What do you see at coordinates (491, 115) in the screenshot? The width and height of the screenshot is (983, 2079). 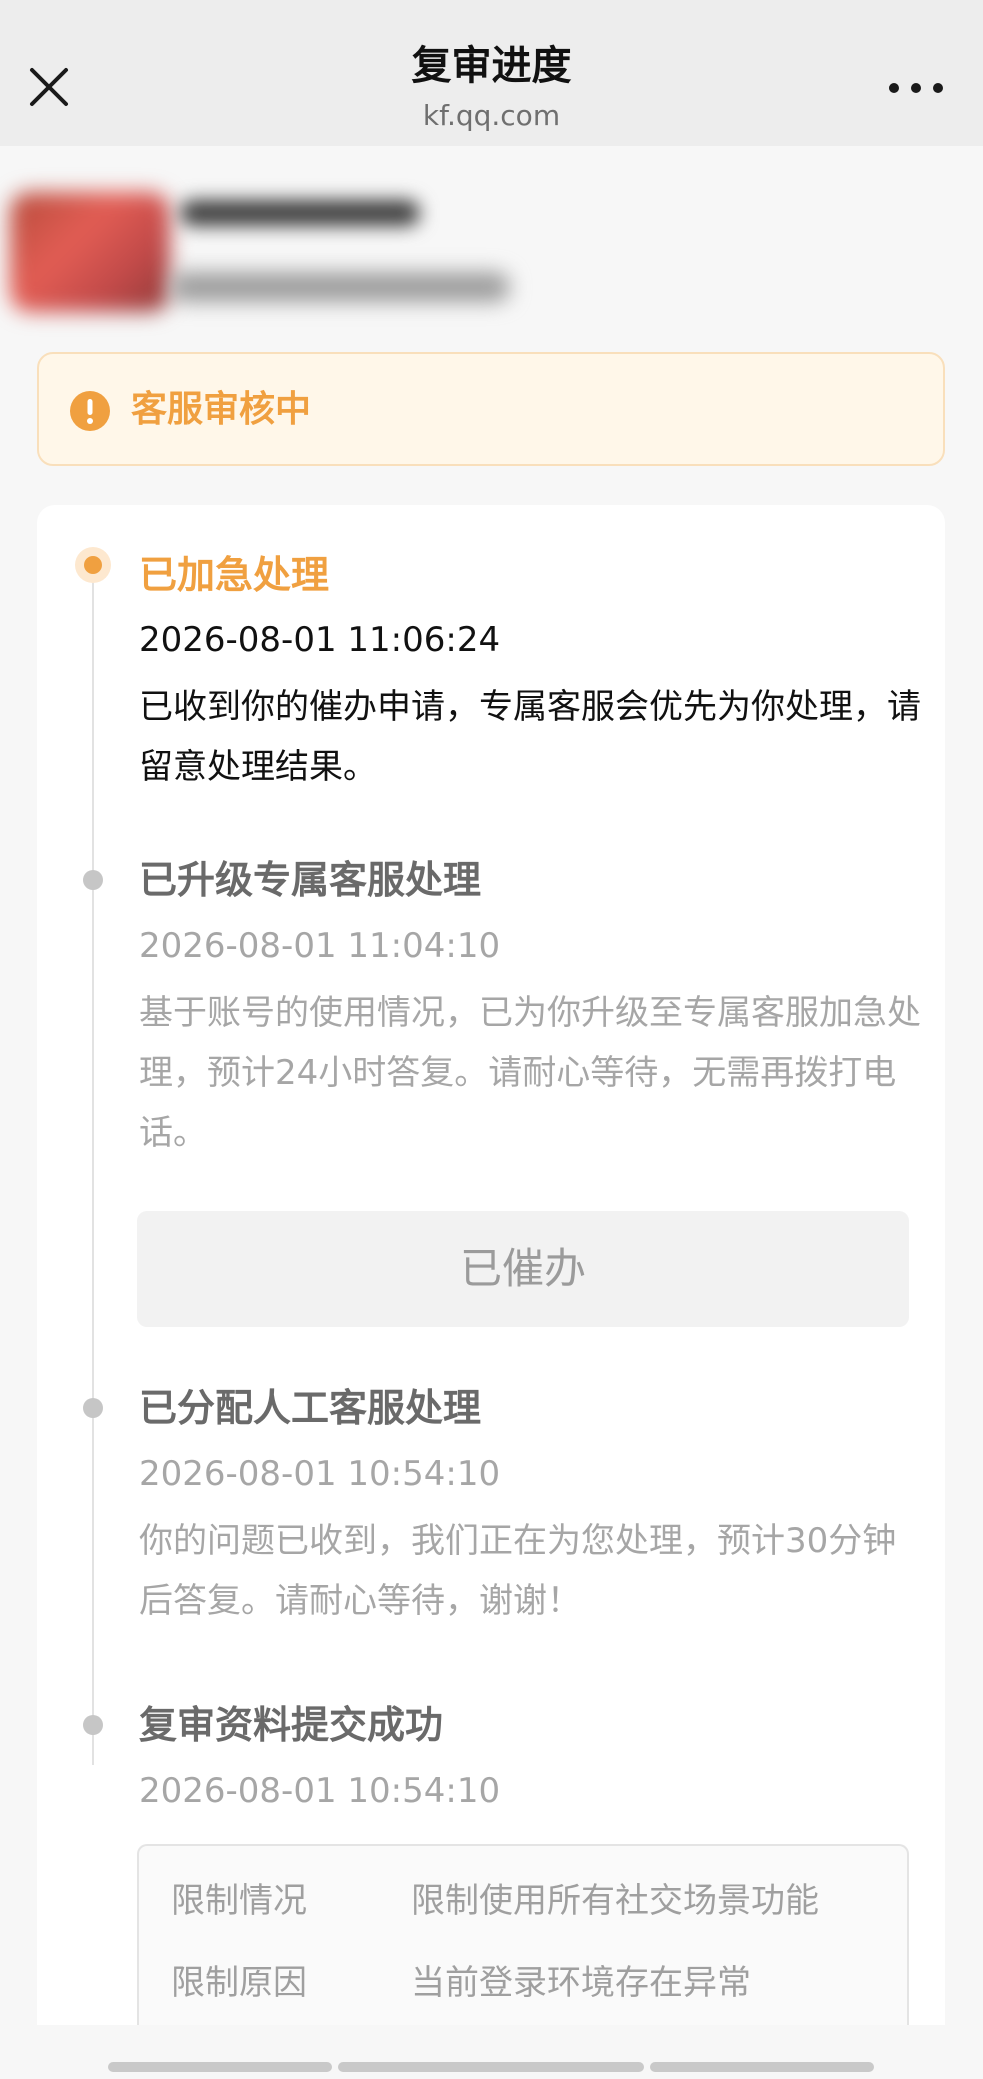 I see `page-domain: kf.qq.com` at bounding box center [491, 115].